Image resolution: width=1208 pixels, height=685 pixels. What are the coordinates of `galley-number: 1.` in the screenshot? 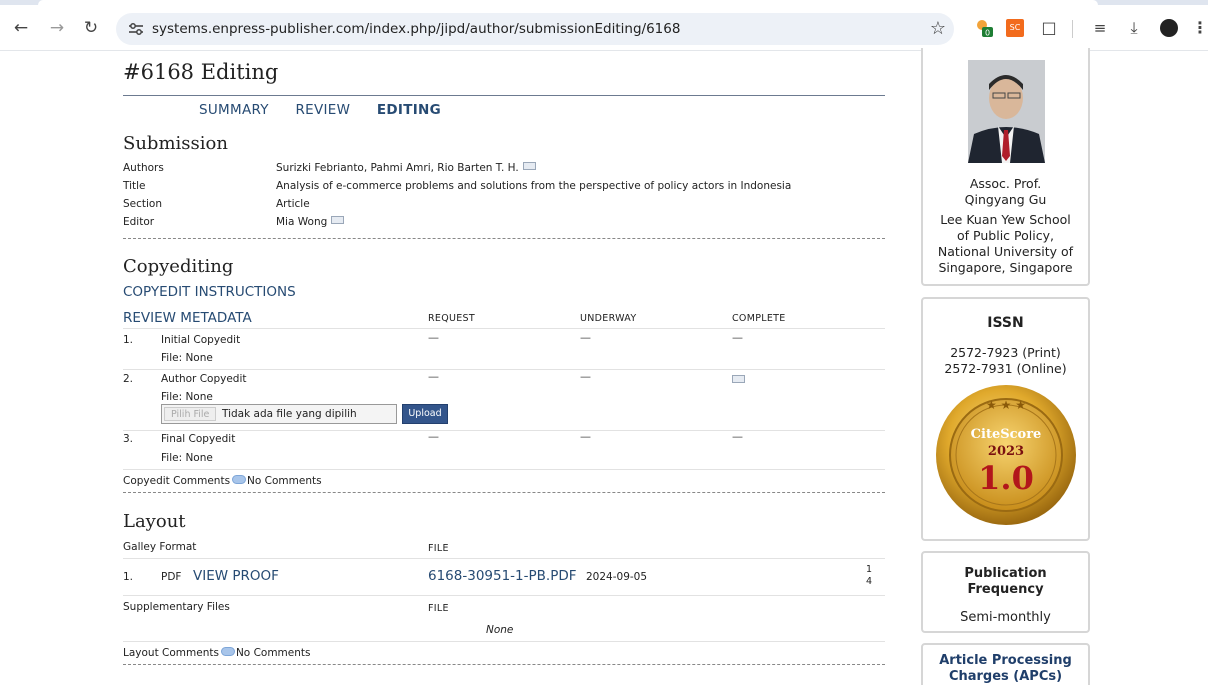 It's located at (128, 577).